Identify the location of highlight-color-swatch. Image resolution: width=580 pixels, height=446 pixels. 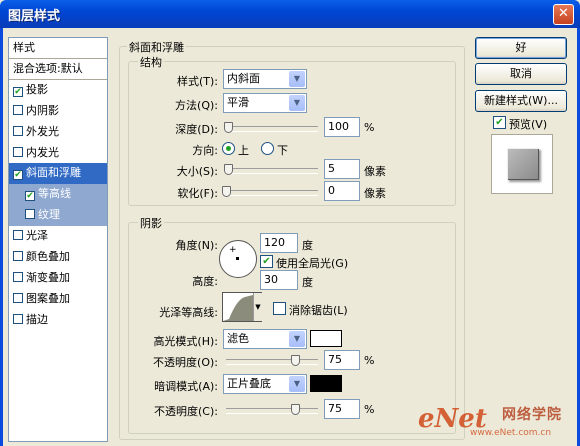
(326, 338).